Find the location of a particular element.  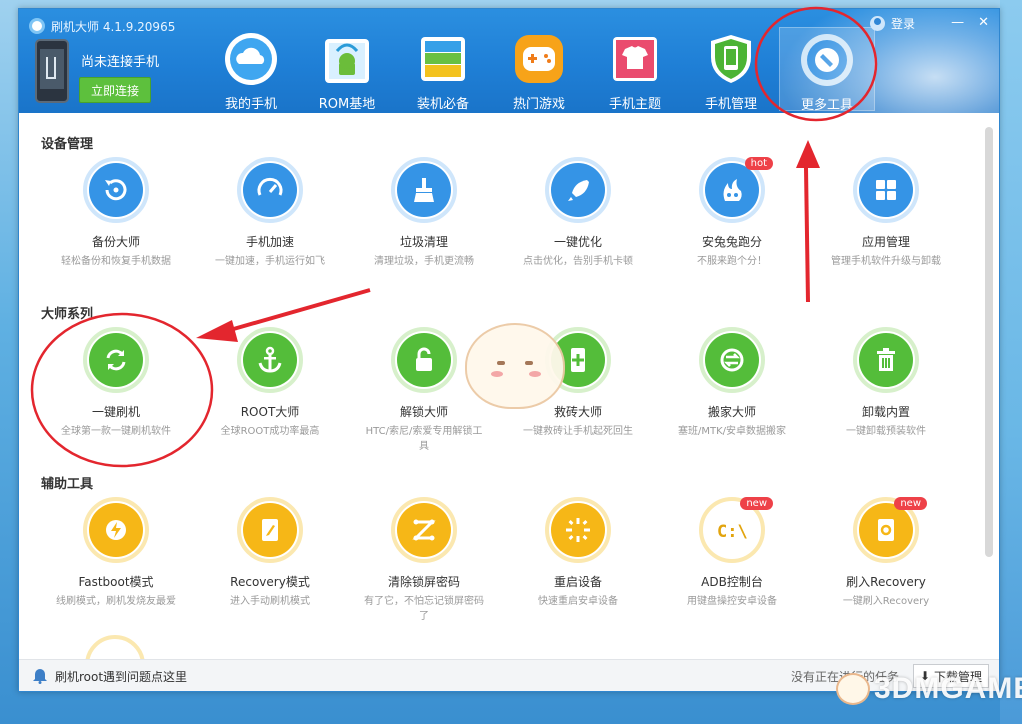

tool-recovery-mode: Recovery模式 进入手动刷机模式 is located at coordinates (270, 553).